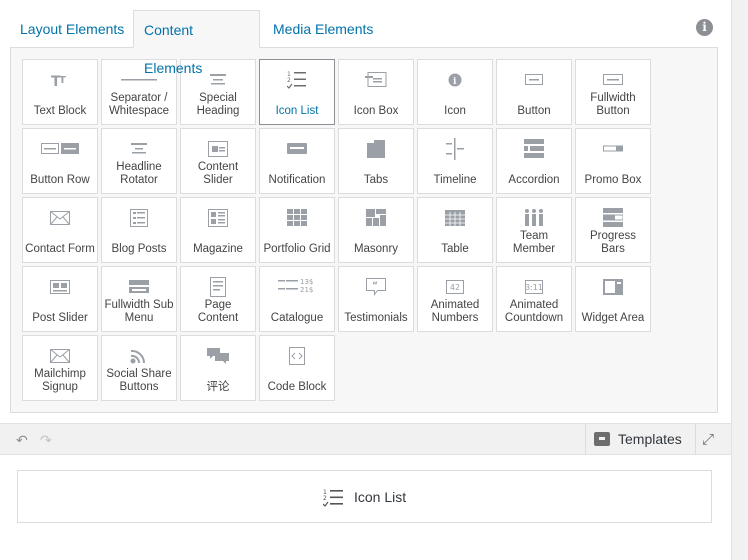 Image resolution: width=748 pixels, height=560 pixels. What do you see at coordinates (376, 180) in the screenshot?
I see `element-label: Tabs` at bounding box center [376, 180].